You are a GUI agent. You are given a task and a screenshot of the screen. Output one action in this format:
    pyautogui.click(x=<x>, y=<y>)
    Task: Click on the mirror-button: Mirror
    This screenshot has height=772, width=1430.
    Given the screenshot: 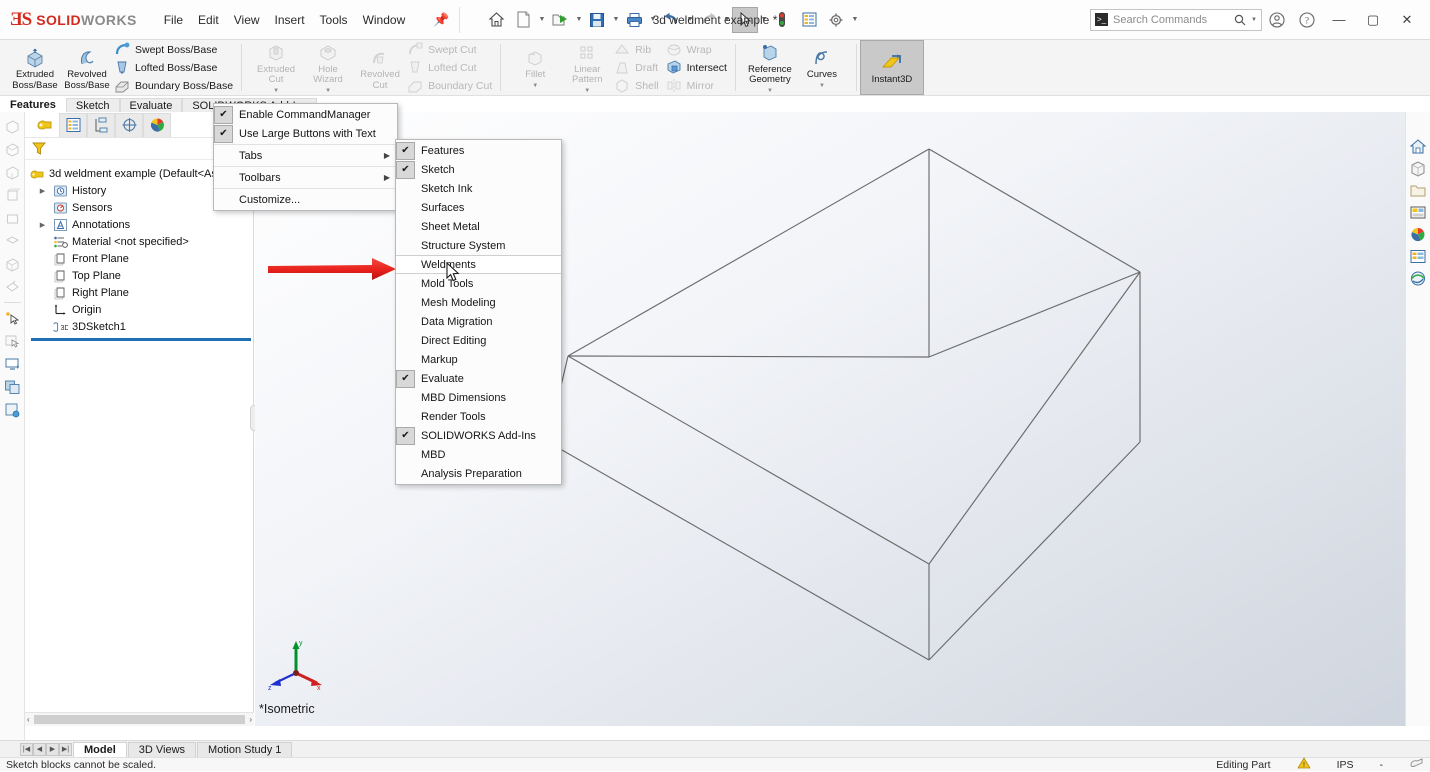 What is the action you would take?
    pyautogui.click(x=696, y=85)
    